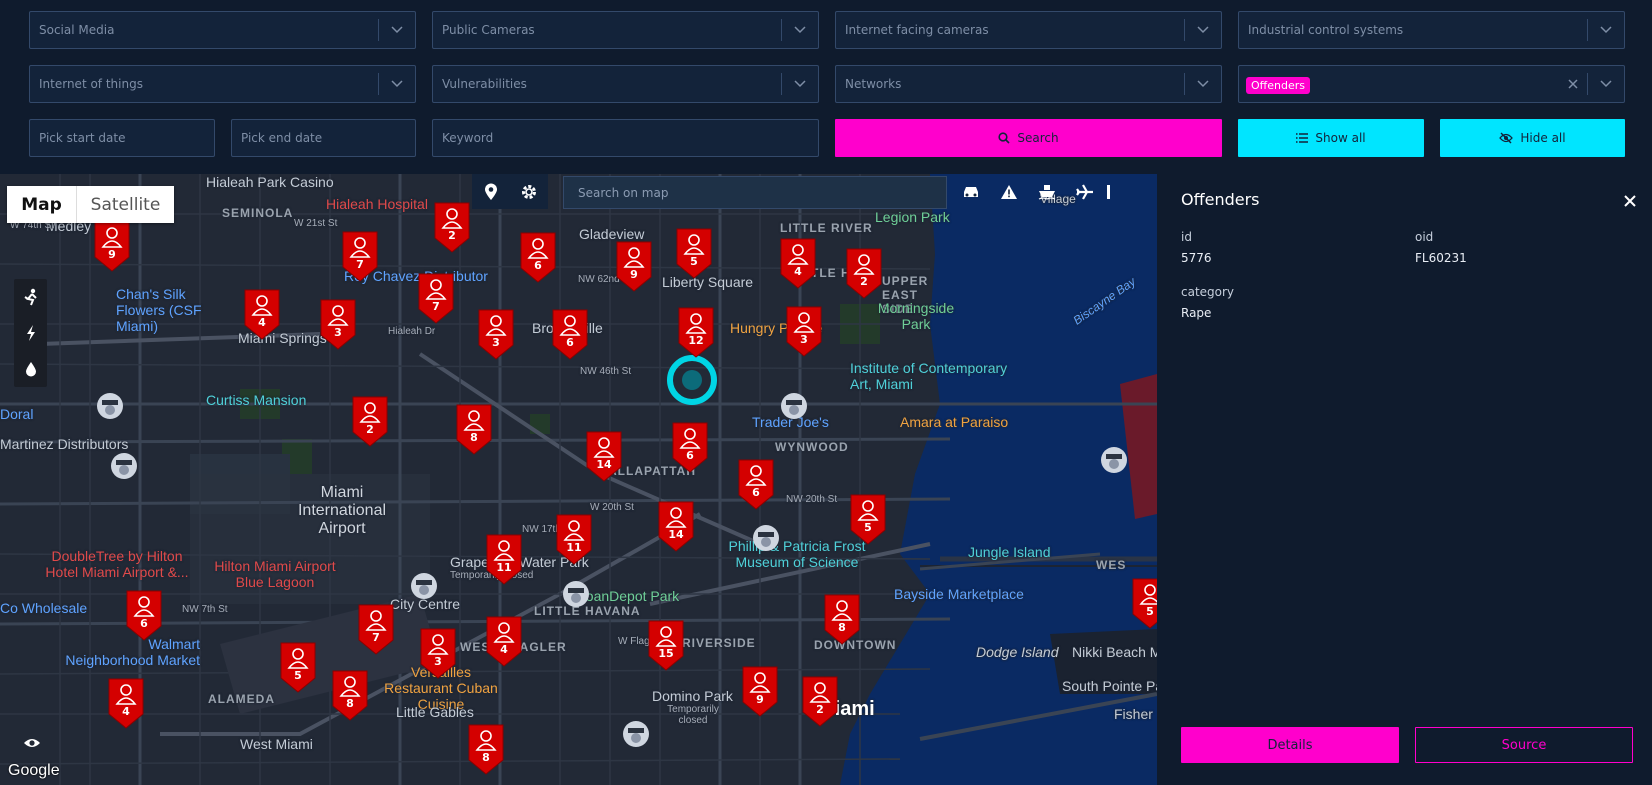 This screenshot has width=1652, height=785. I want to click on clear-icon, so click(1573, 84).